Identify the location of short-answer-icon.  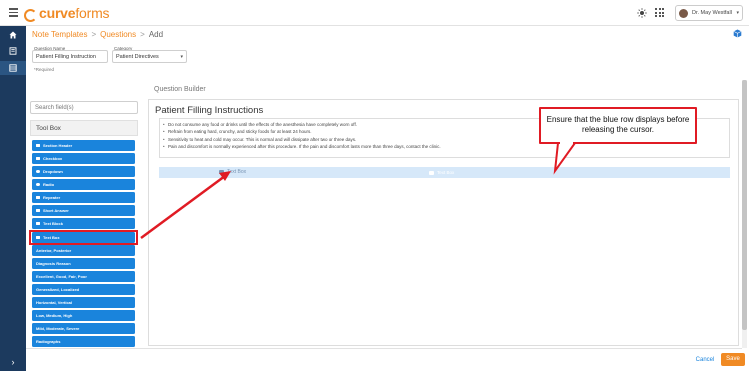
(38, 210).